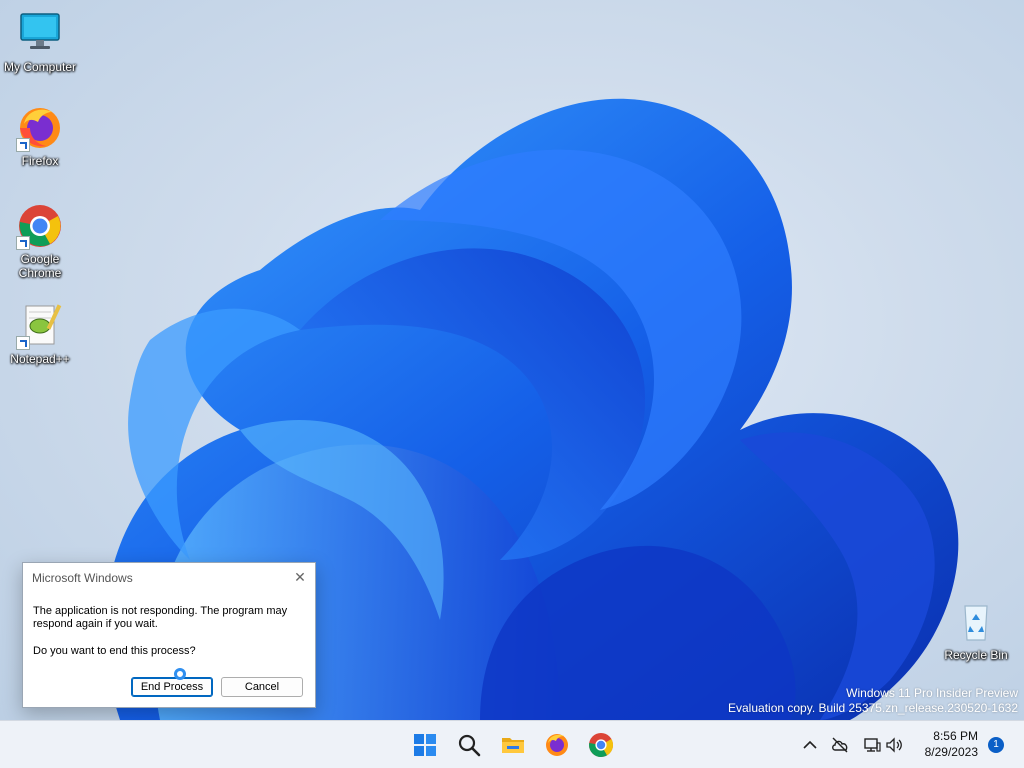  I want to click on desktop-icon-label: Notepad++, so click(40, 359).